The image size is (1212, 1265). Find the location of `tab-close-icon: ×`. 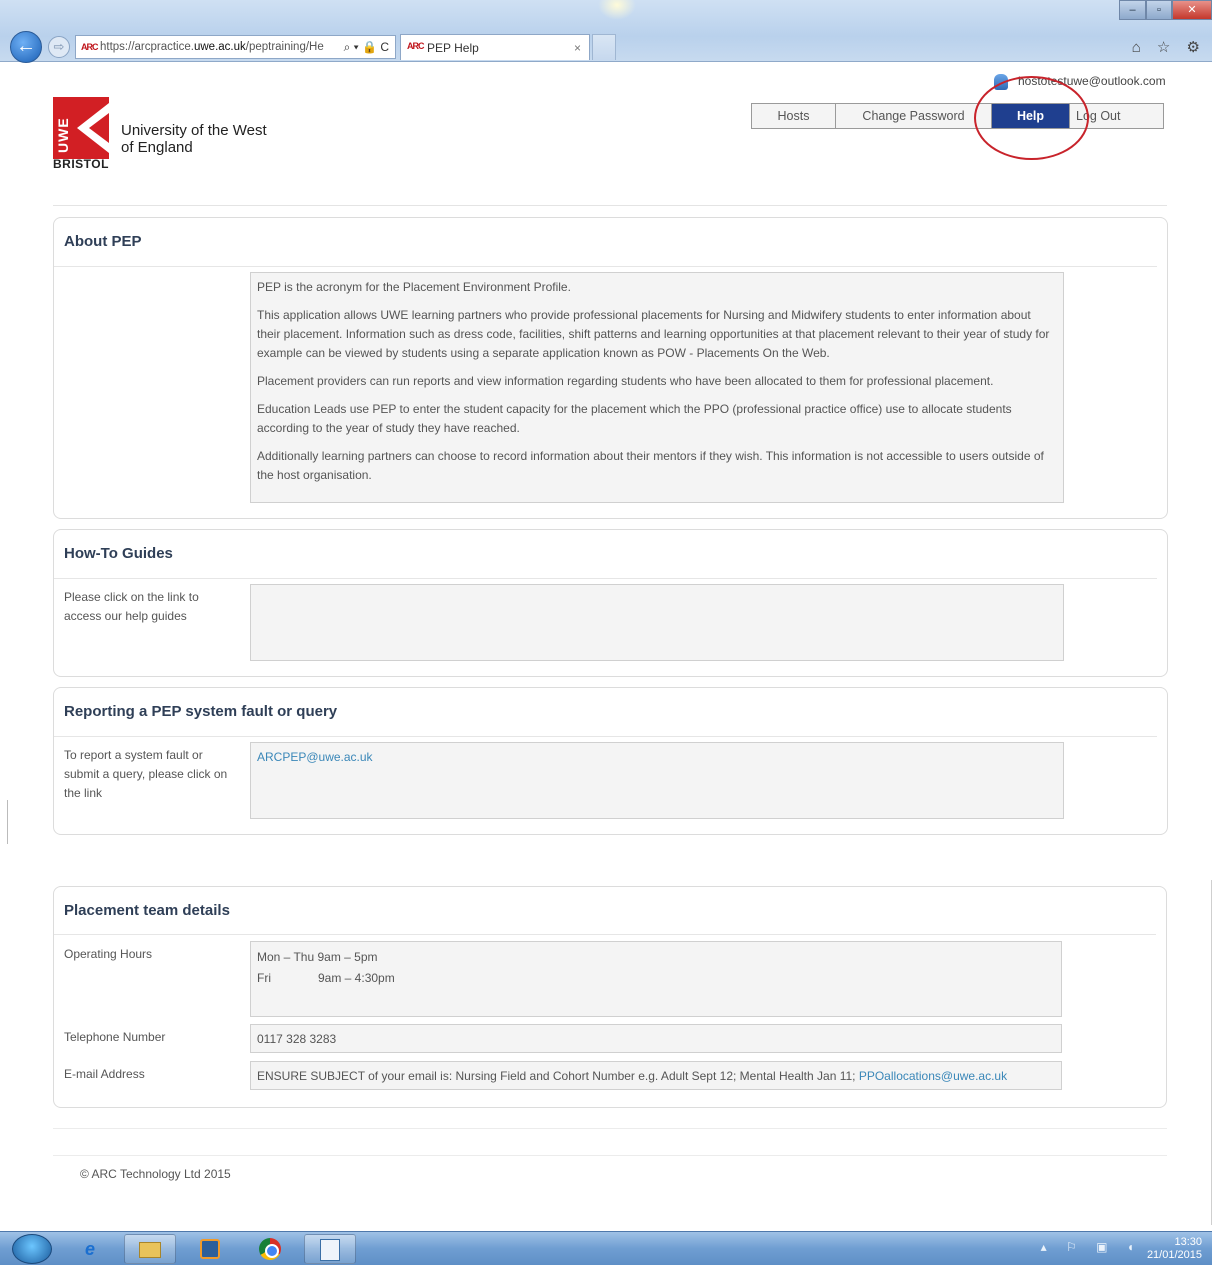

tab-close-icon: × is located at coordinates (577, 48).